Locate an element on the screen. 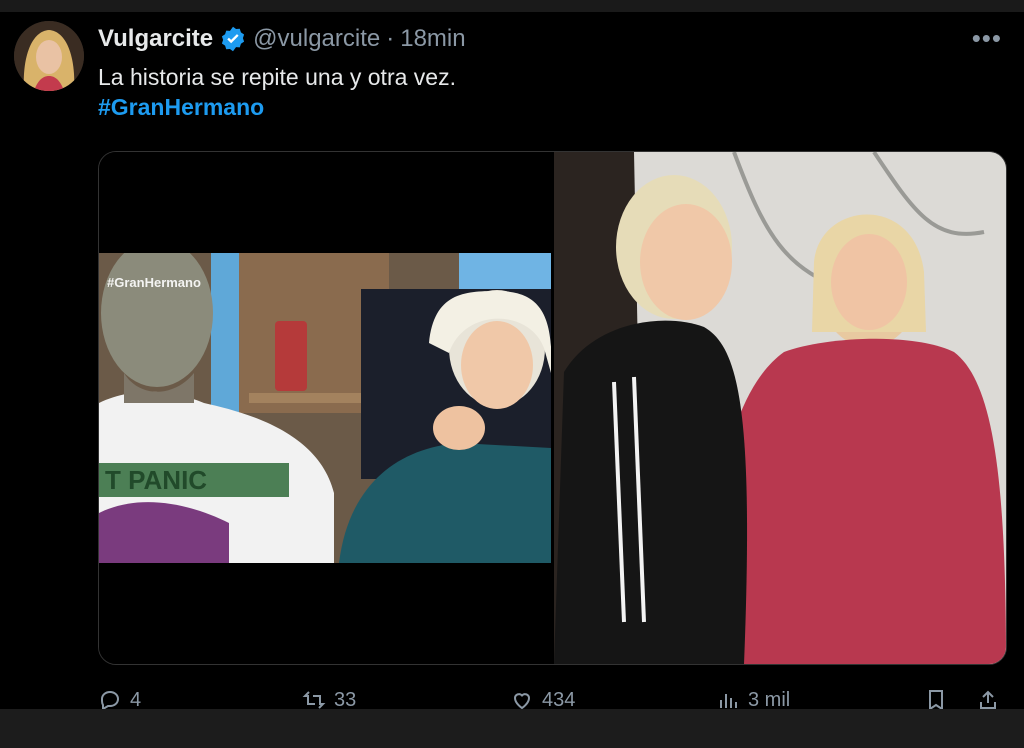  more-options-icon: ••• is located at coordinates (987, 38).